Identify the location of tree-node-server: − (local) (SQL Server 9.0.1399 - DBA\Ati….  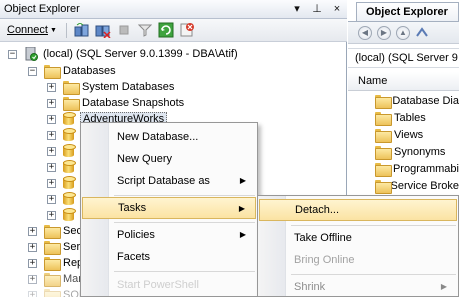
(123, 54).